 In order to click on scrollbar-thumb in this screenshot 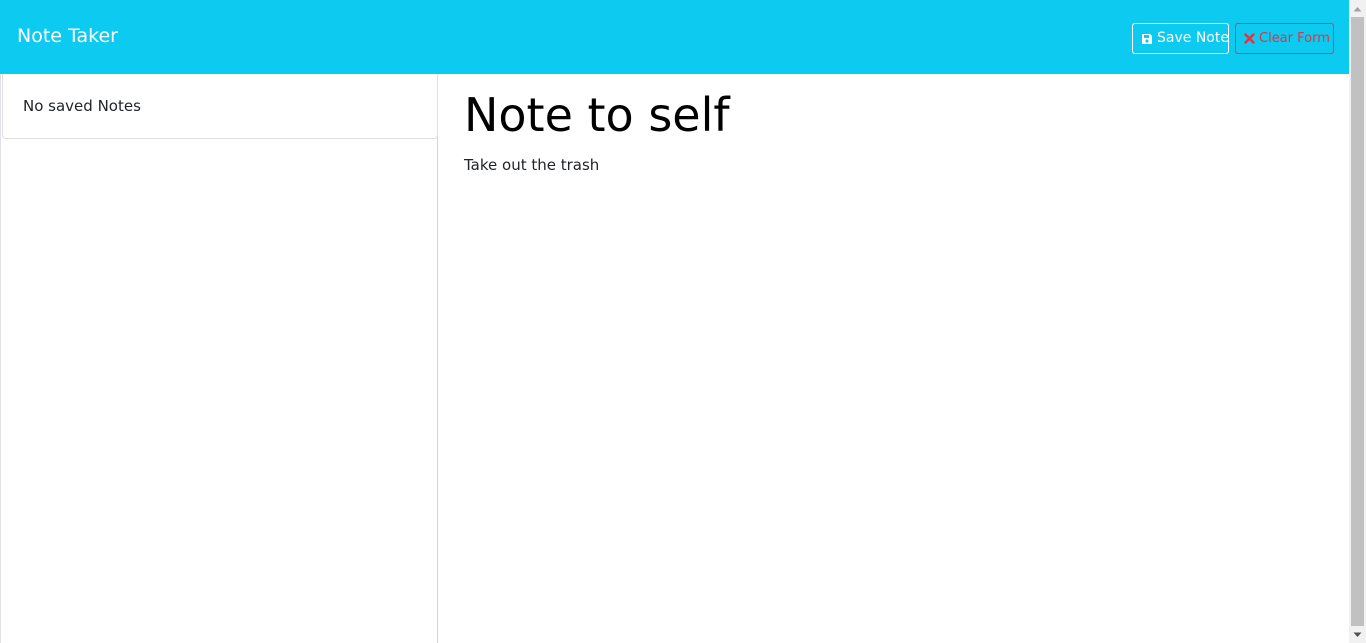, I will do `click(1357, 321)`.